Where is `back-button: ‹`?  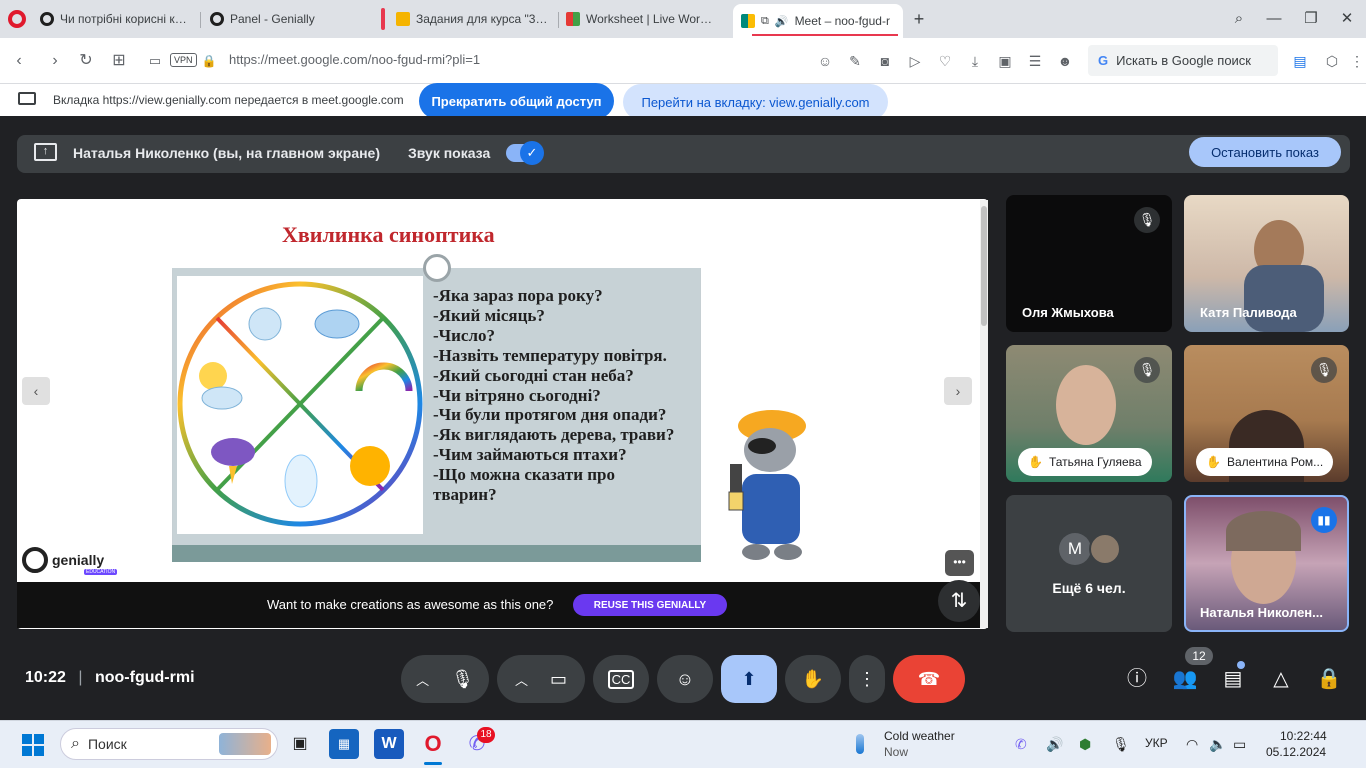 back-button: ‹ is located at coordinates (19, 61).